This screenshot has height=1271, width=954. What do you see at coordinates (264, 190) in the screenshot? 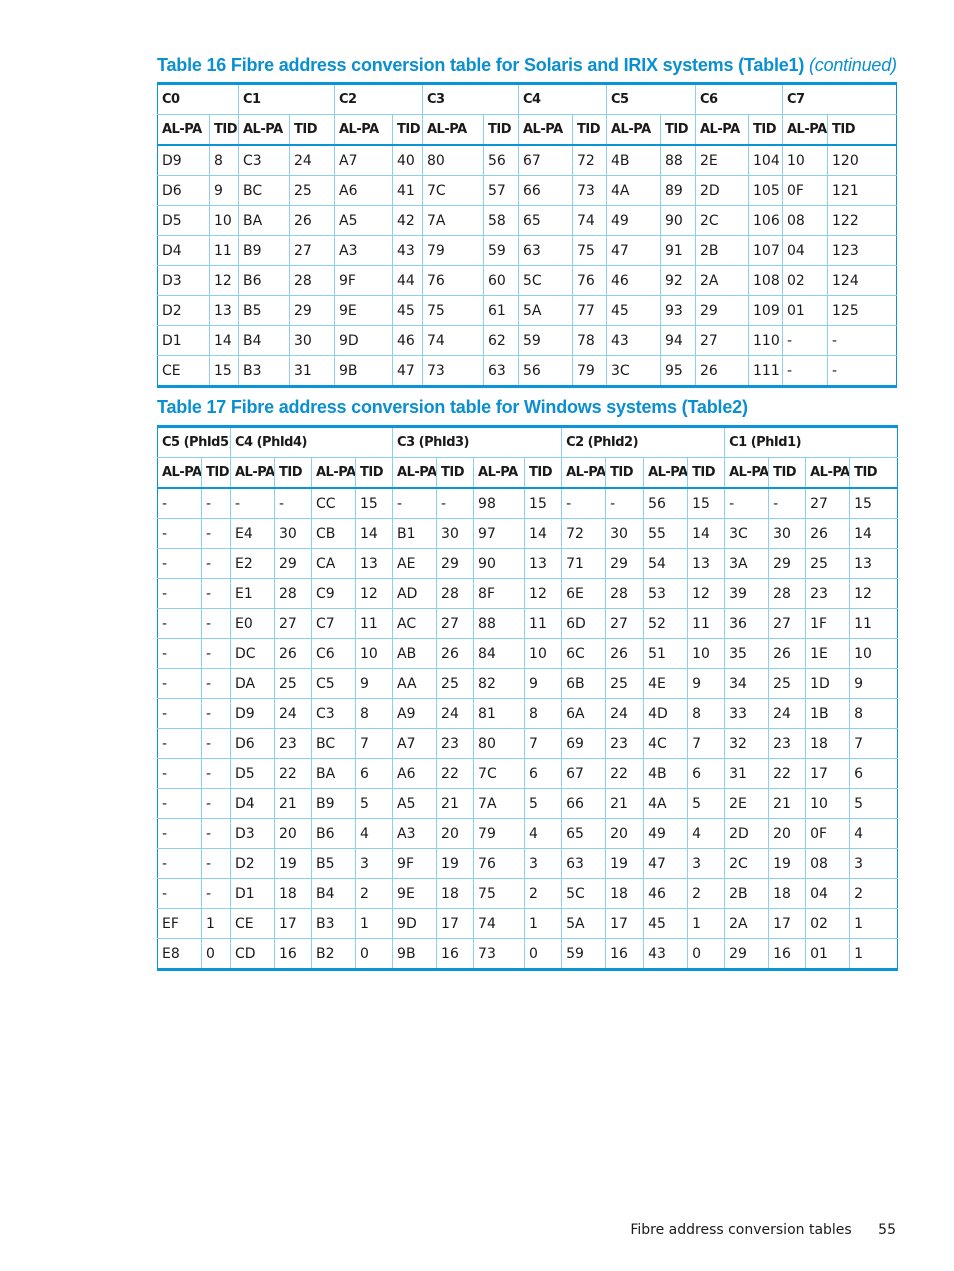
I see `alpa-cell: BC` at bounding box center [264, 190].